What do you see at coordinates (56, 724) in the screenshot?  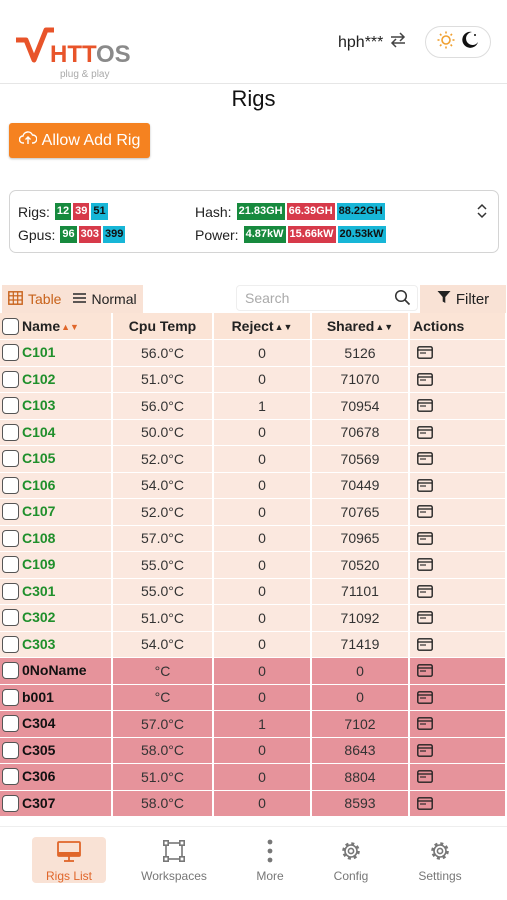 I see `rig-name-cell: C304` at bounding box center [56, 724].